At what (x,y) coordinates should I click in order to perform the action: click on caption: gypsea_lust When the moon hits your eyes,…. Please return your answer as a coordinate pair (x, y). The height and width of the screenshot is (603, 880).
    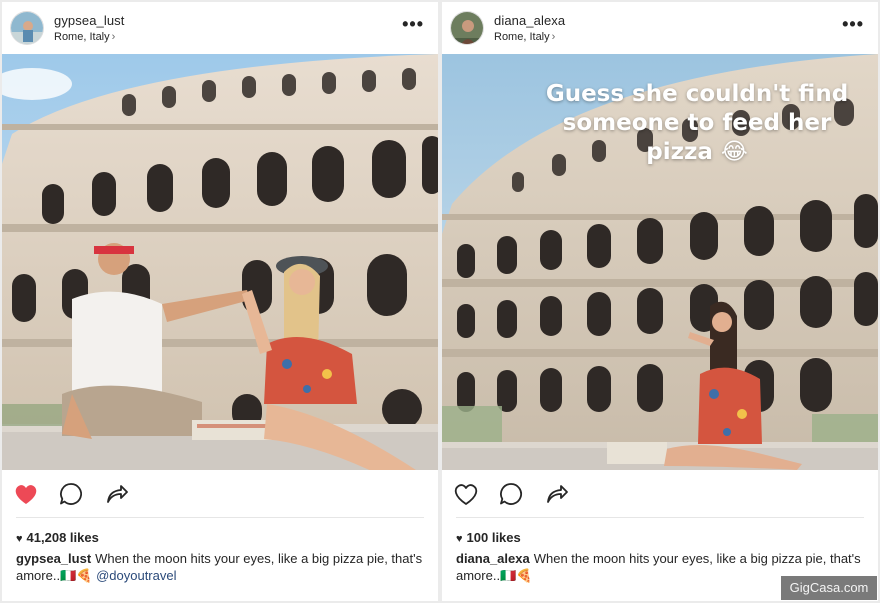
    Looking at the image, I should click on (221, 567).